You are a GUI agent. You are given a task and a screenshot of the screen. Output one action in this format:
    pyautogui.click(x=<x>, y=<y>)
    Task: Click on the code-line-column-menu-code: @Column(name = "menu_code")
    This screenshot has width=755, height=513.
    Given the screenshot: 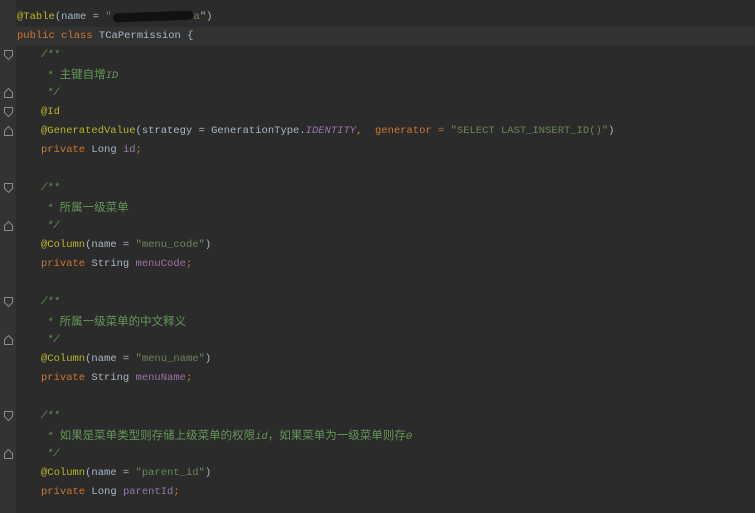 What is the action you would take?
    pyautogui.click(x=126, y=245)
    